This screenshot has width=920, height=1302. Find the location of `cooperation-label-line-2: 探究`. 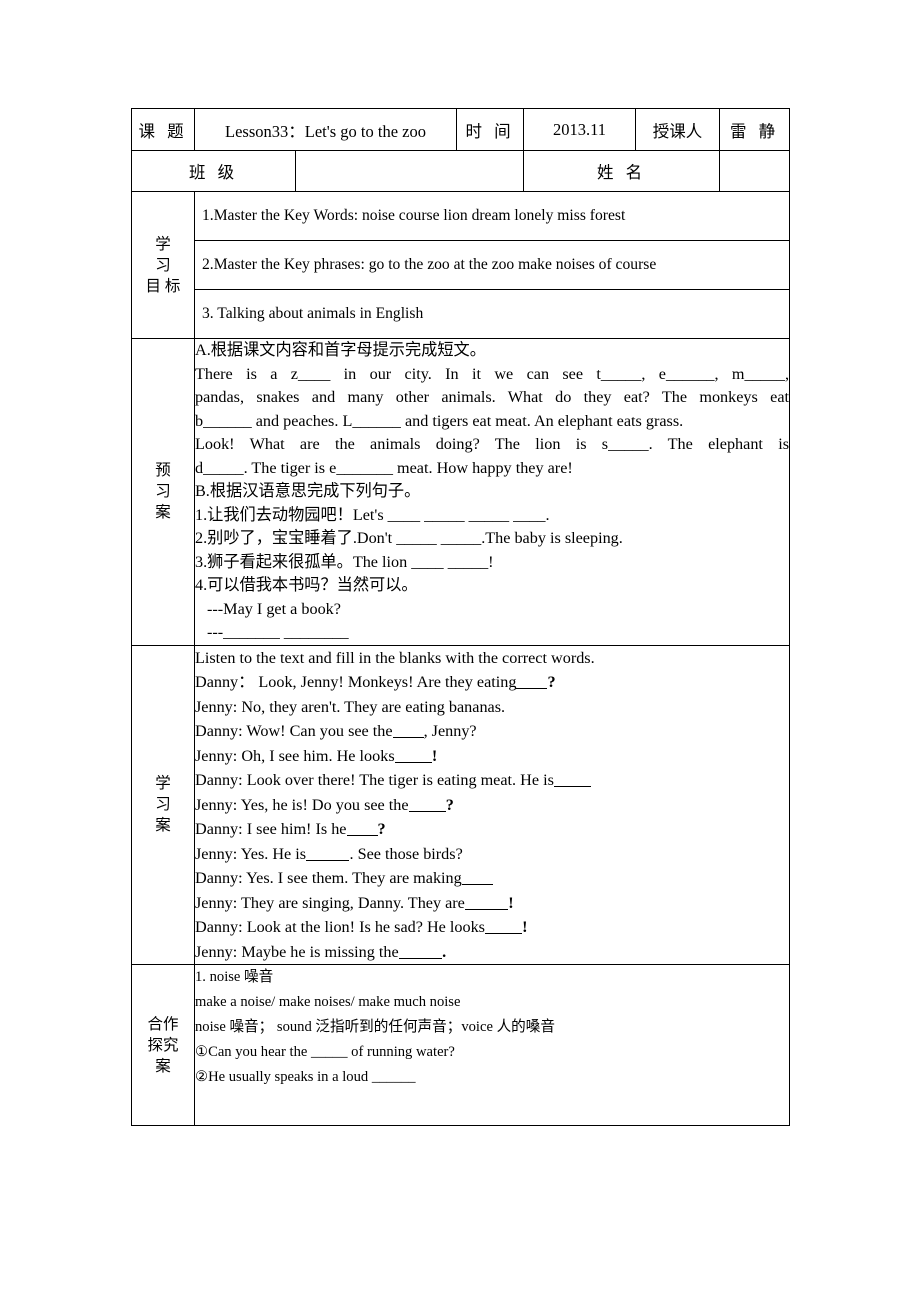

cooperation-label-line-2: 探究 is located at coordinates (163, 1045).